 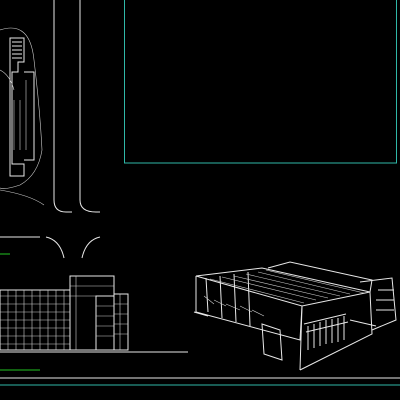 I want to click on sheet-border, so click(x=200, y=381).